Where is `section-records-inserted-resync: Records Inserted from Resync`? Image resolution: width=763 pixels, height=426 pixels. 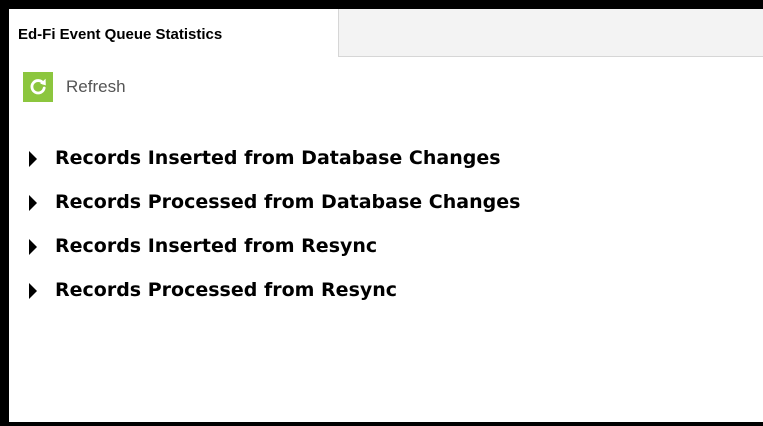
section-records-inserted-resync: Records Inserted from Resync is located at coordinates (274, 246).